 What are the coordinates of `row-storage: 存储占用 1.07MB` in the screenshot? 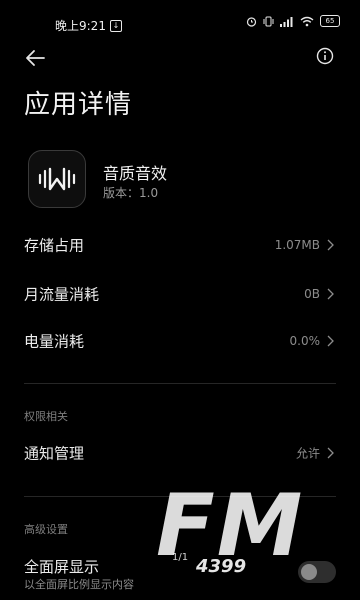 It's located at (180, 245).